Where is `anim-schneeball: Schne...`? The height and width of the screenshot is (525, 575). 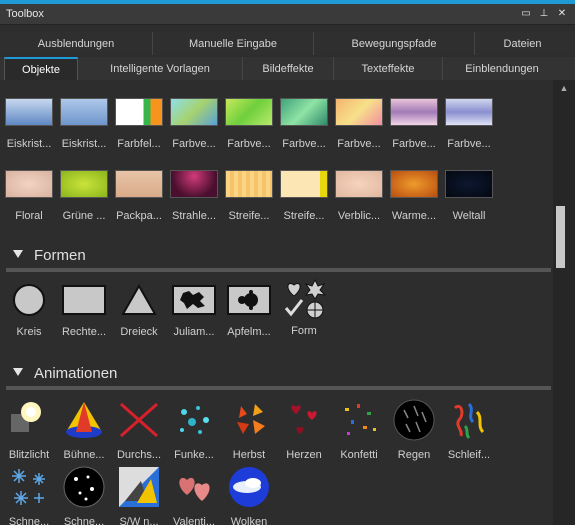 anim-schneeball: Schne... is located at coordinates (84, 495).